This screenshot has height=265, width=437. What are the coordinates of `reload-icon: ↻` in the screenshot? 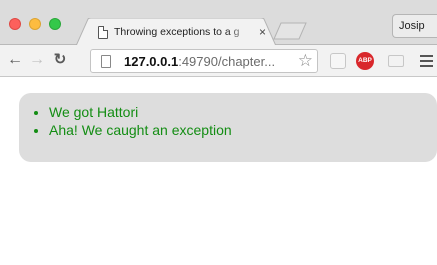 It's located at (60, 61).